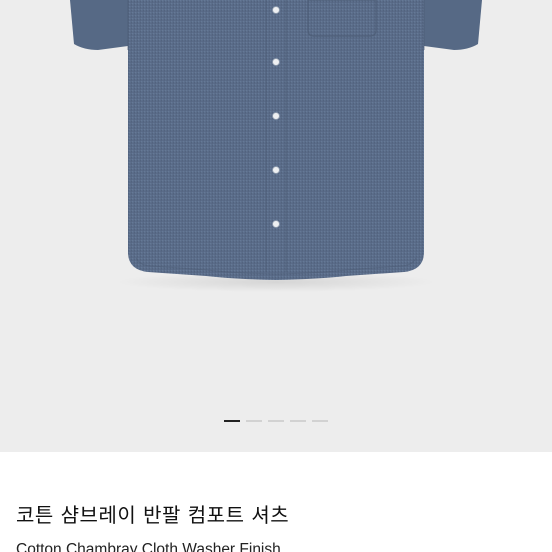 This screenshot has width=552, height=552. I want to click on product-title-english: Cotton Chambray Cloth Washer Finish, so click(148, 546).